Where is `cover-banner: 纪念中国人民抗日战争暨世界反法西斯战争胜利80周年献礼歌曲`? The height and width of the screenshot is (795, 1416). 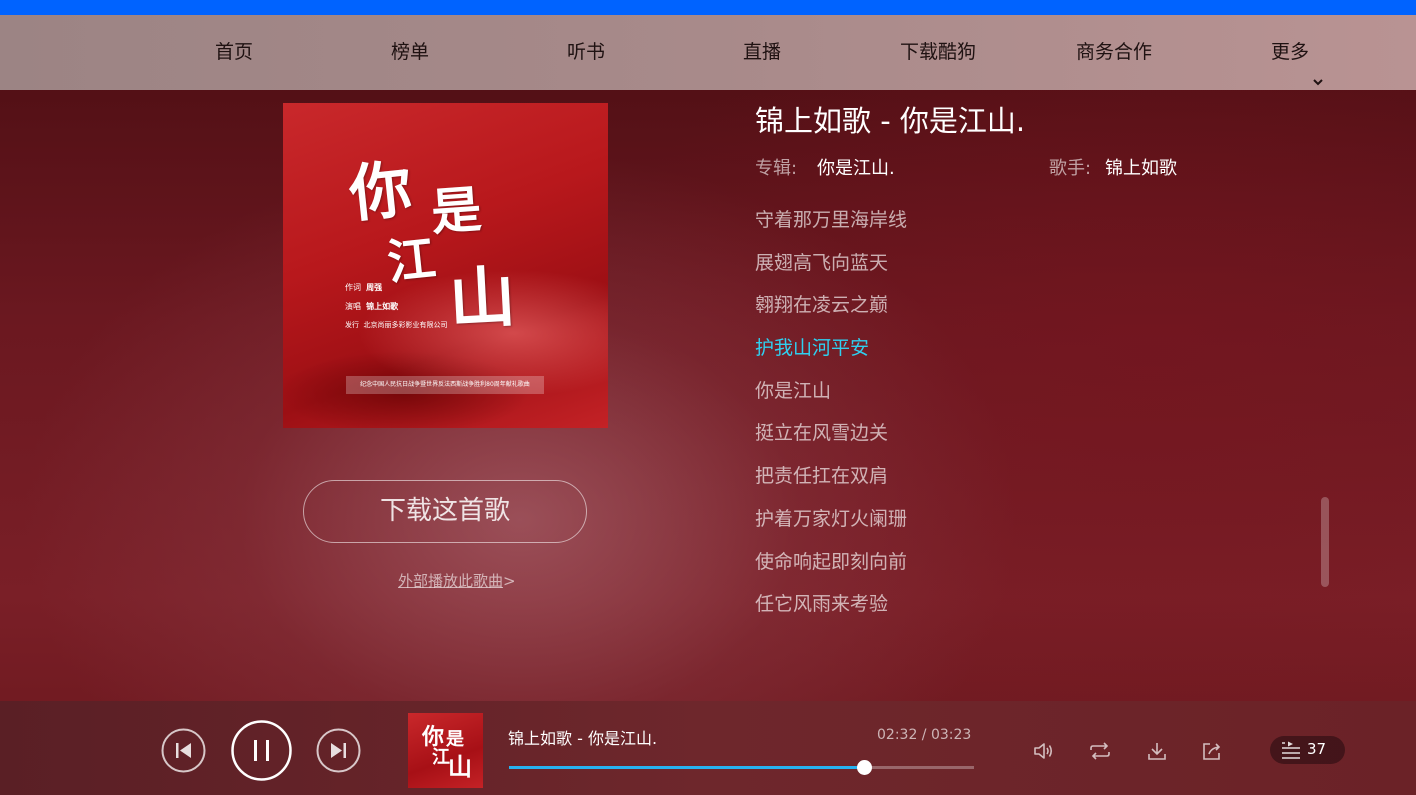
cover-banner: 纪念中国人民抗日战争暨世界反法西斯战争胜利80周年献礼歌曲 is located at coordinates (445, 385).